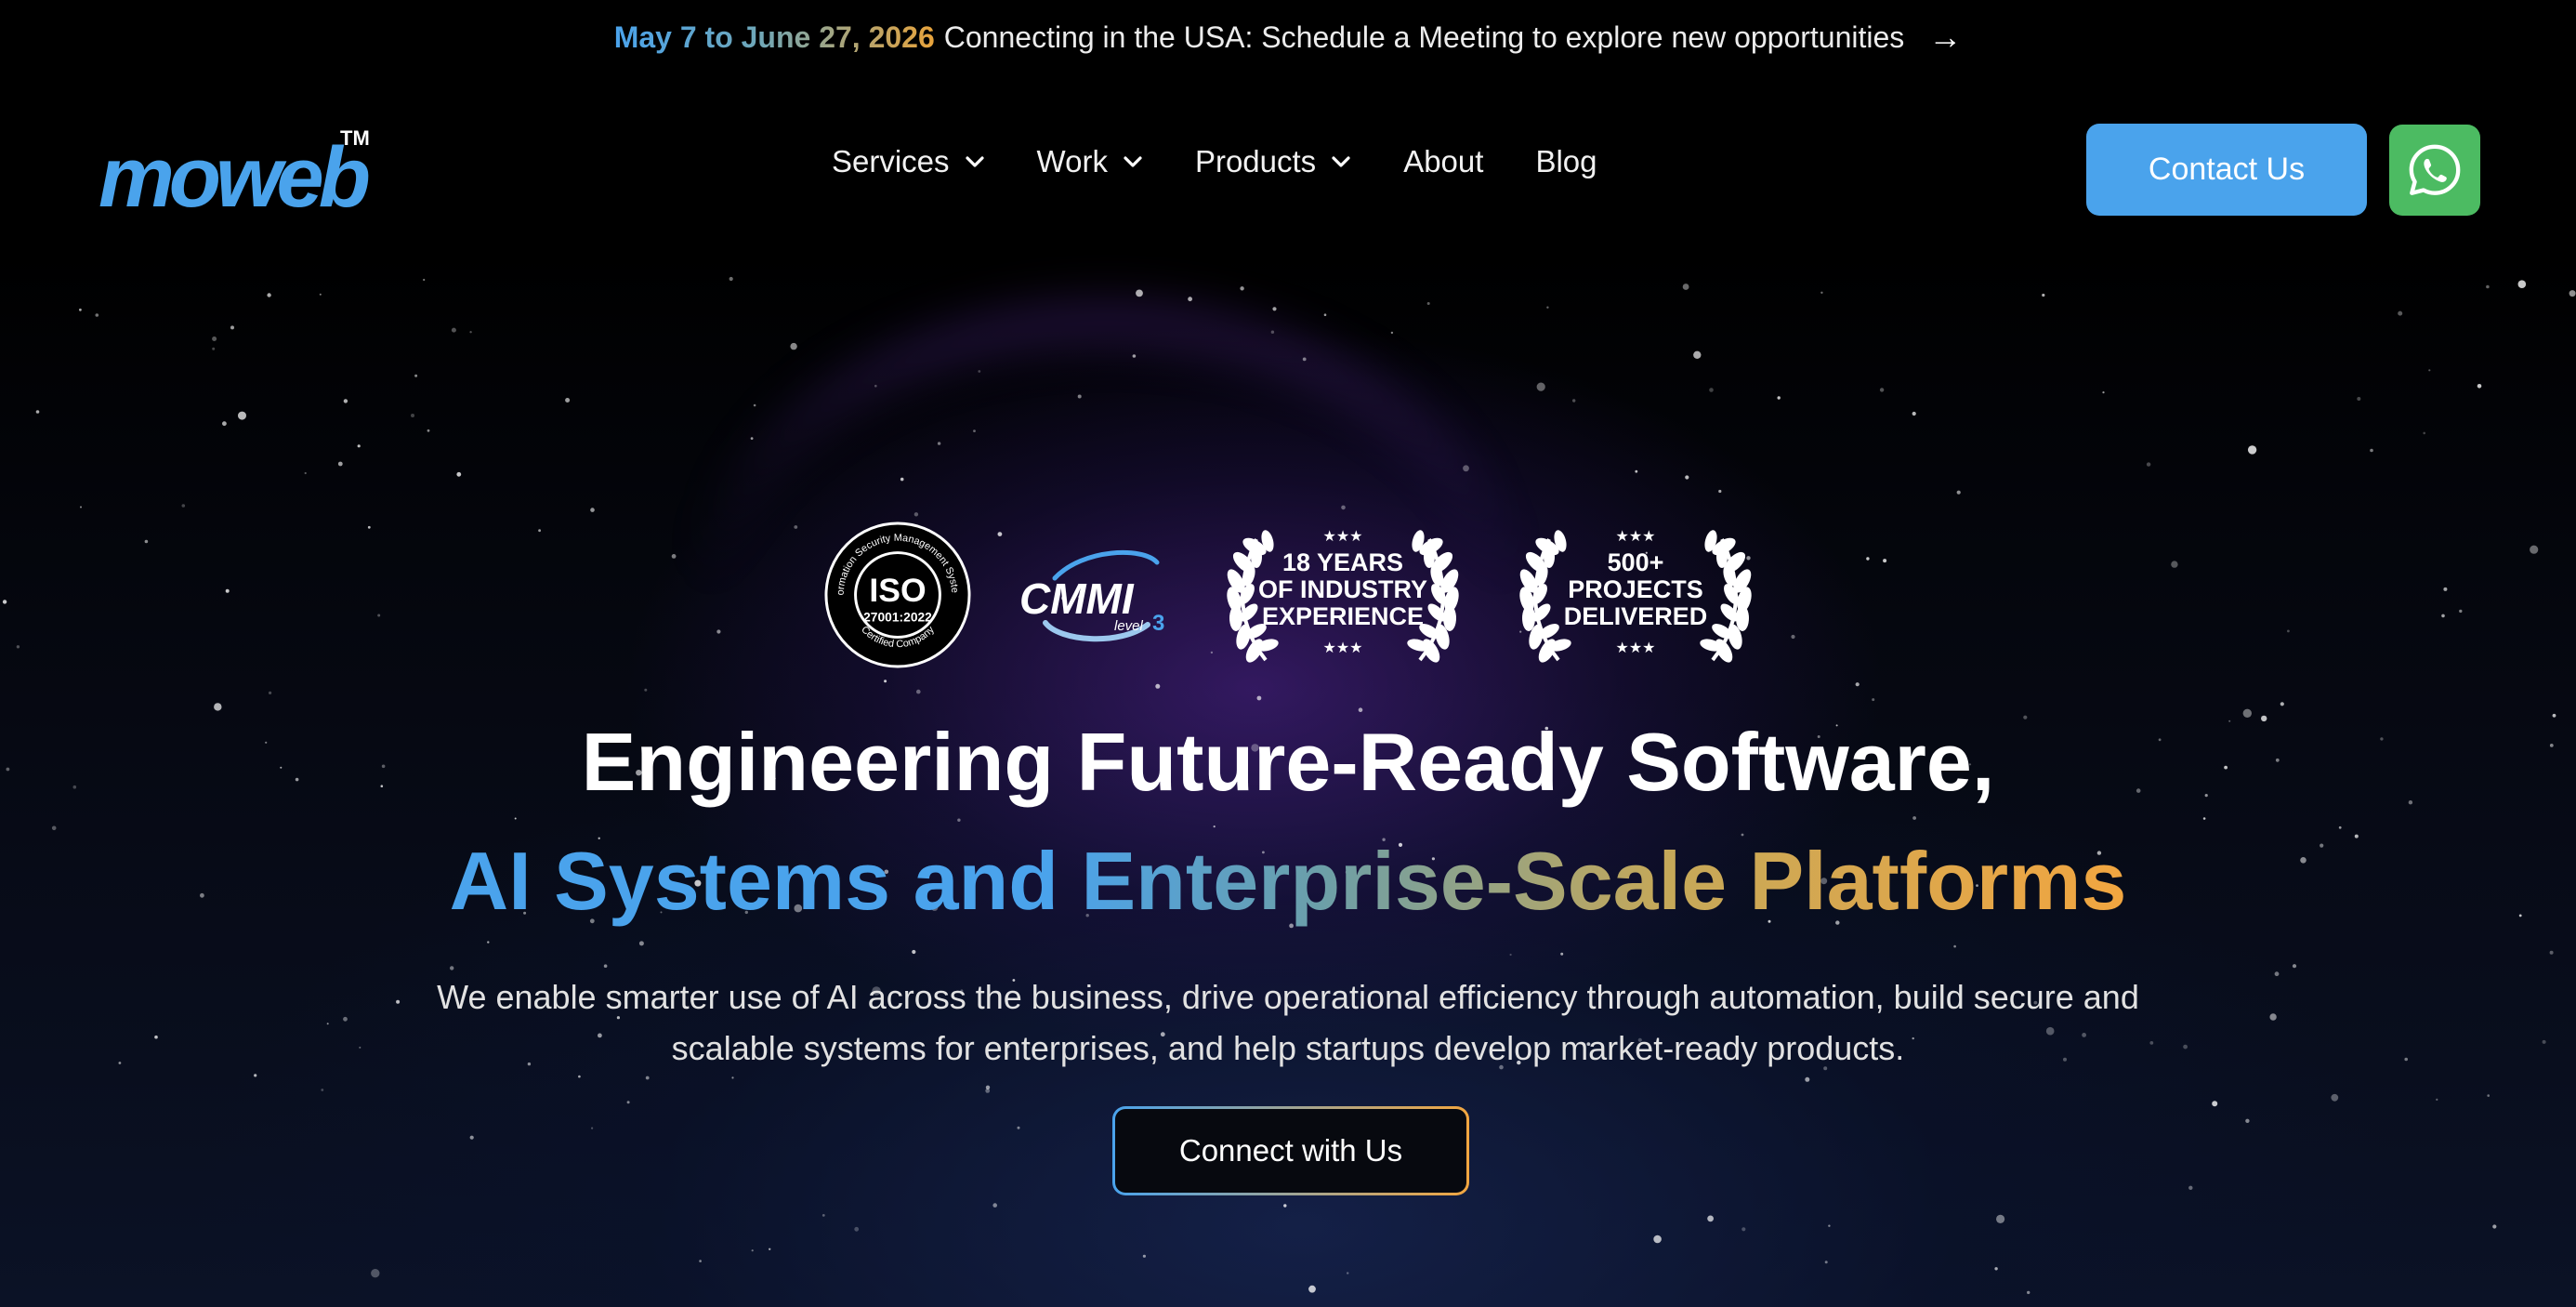  What do you see at coordinates (2226, 170) in the screenshot?
I see `contact-us-button: Contact Us` at bounding box center [2226, 170].